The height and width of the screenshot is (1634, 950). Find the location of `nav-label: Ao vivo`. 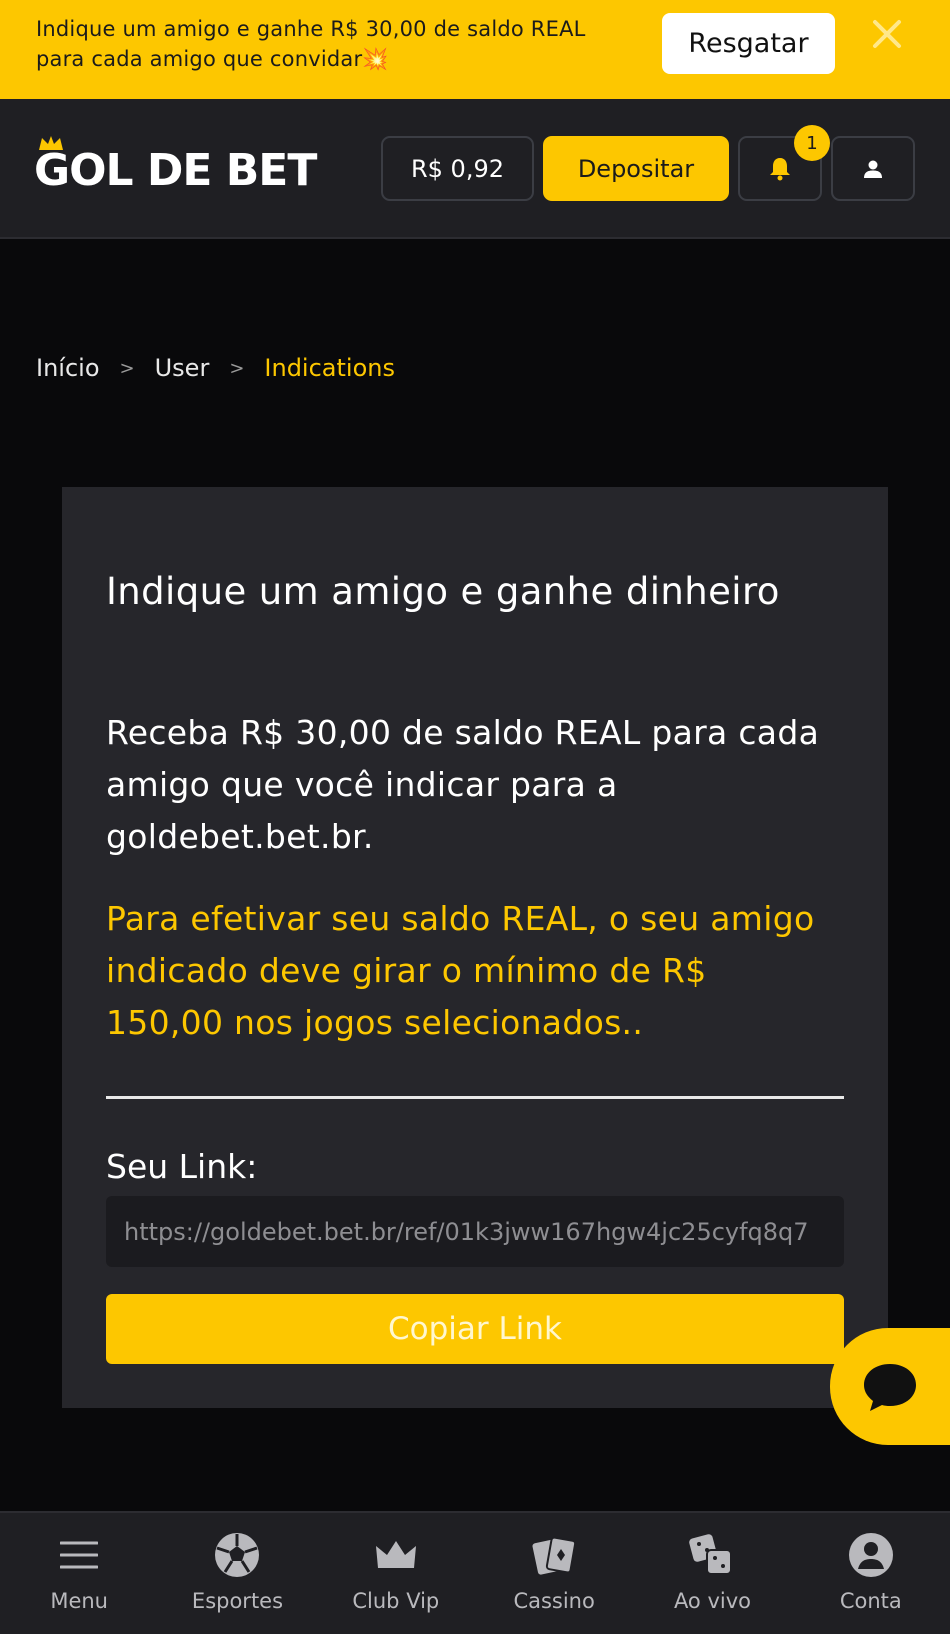

nav-label: Ao vivo is located at coordinates (712, 1601).